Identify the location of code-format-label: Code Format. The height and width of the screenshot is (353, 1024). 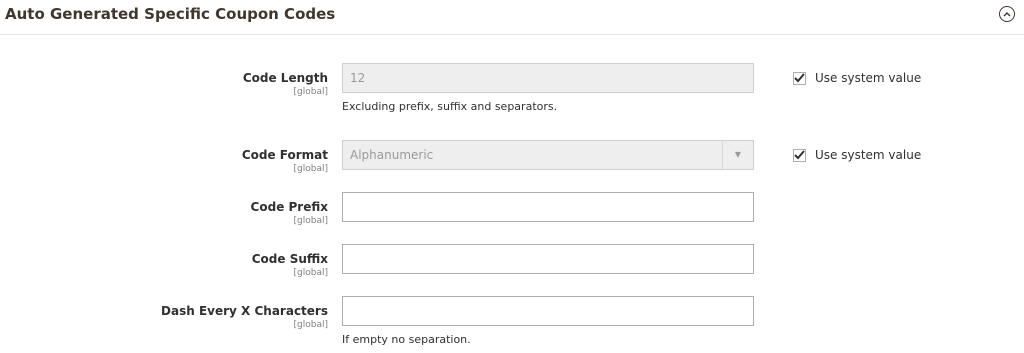
(284, 155).